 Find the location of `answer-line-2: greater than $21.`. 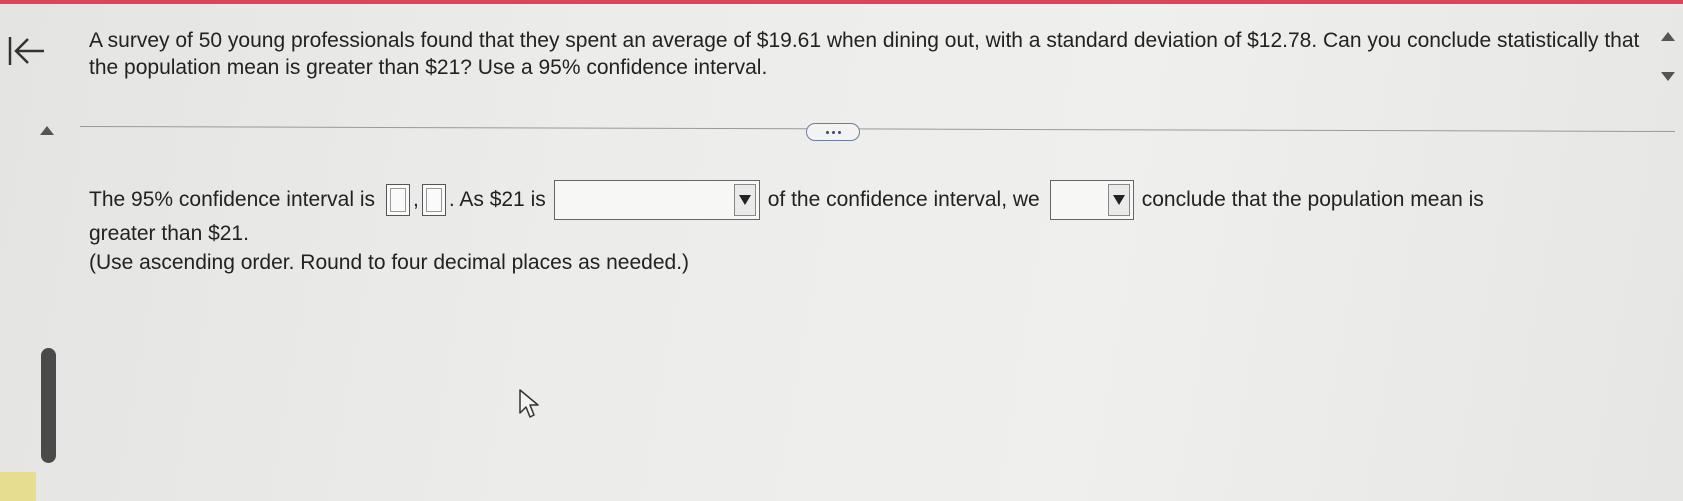

answer-line-2: greater than $21. is located at coordinates (169, 233).